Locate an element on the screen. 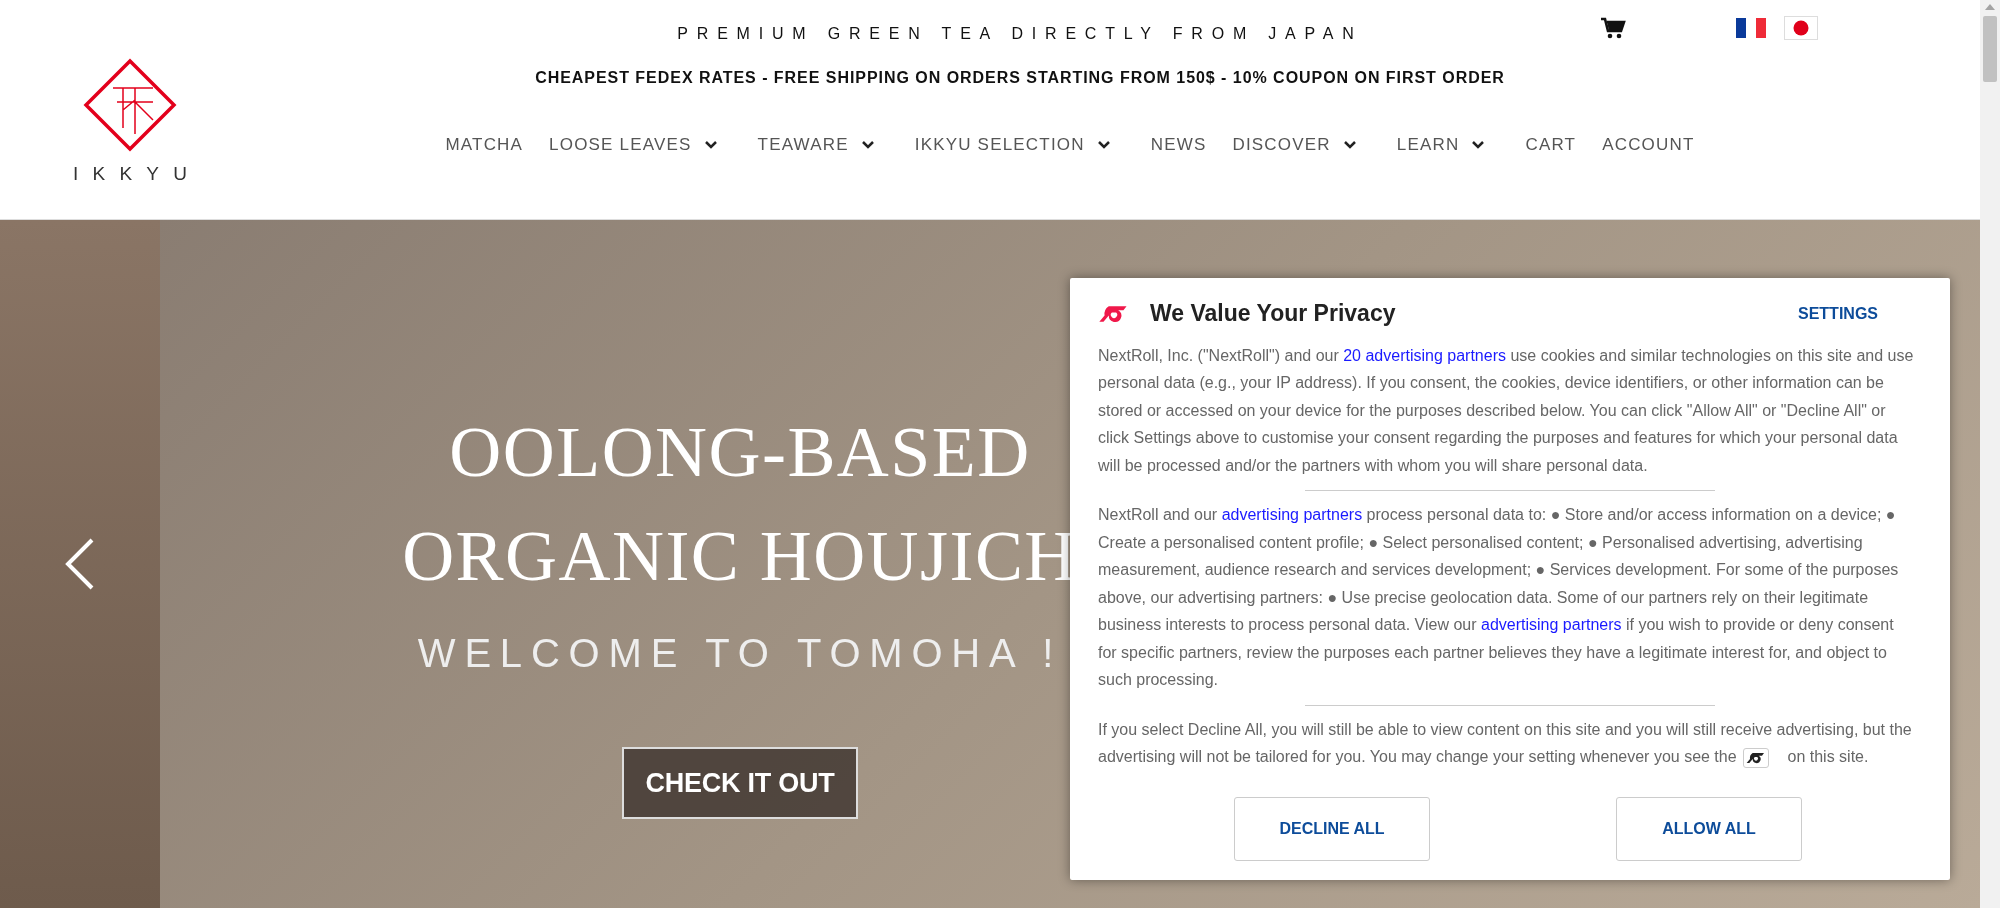 This screenshot has height=908, width=2000. japan-flag-icon is located at coordinates (1801, 28).